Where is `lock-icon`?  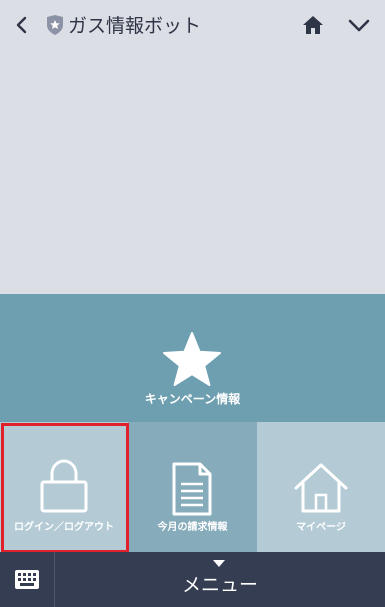 lock-icon is located at coordinates (64, 486).